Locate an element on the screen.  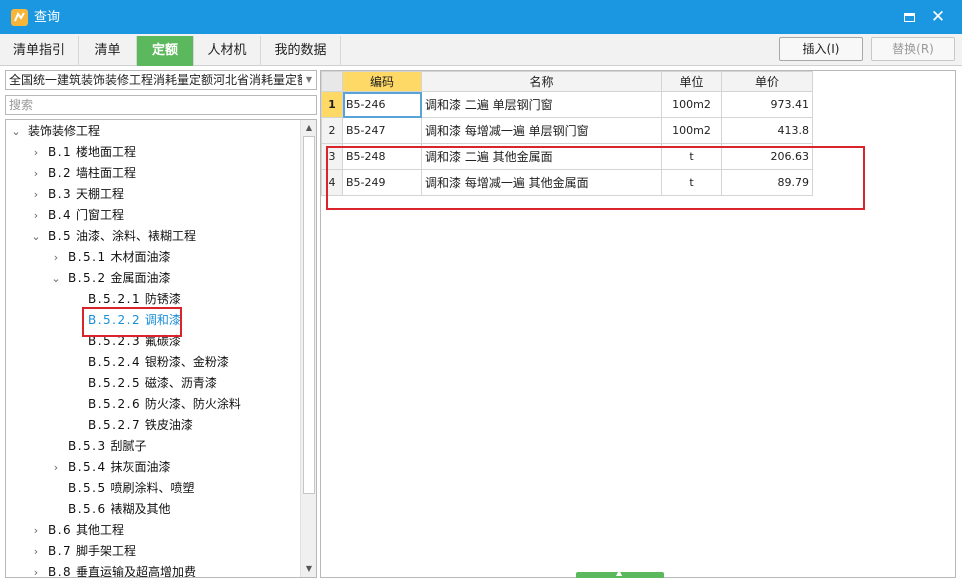
cell-name: 调和漆 每增减一遍 单层钢门窗 is located at coordinates (541, 130).